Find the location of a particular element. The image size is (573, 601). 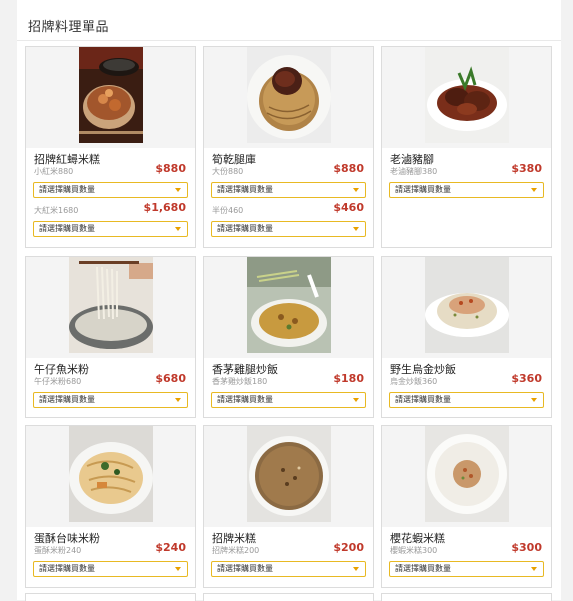

product-name: 招牌紅蟳米糕 is located at coordinates (67, 159).